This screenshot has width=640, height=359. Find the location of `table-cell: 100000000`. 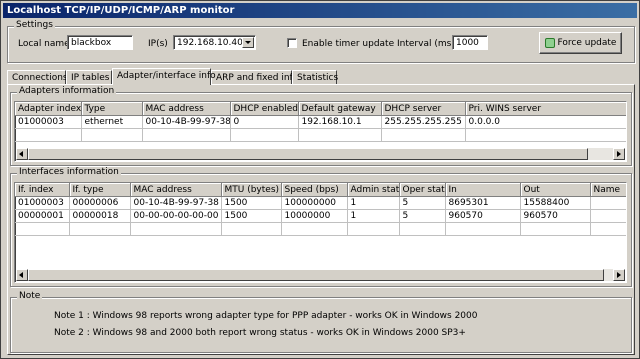

table-cell: 100000000 is located at coordinates (314, 203).